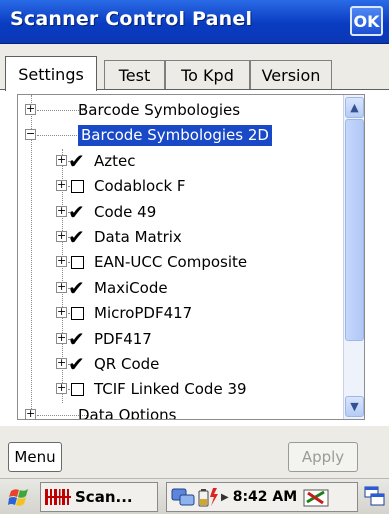 The width and height of the screenshot is (389, 514). What do you see at coordinates (35, 457) in the screenshot?
I see `menu-button: Menu` at bounding box center [35, 457].